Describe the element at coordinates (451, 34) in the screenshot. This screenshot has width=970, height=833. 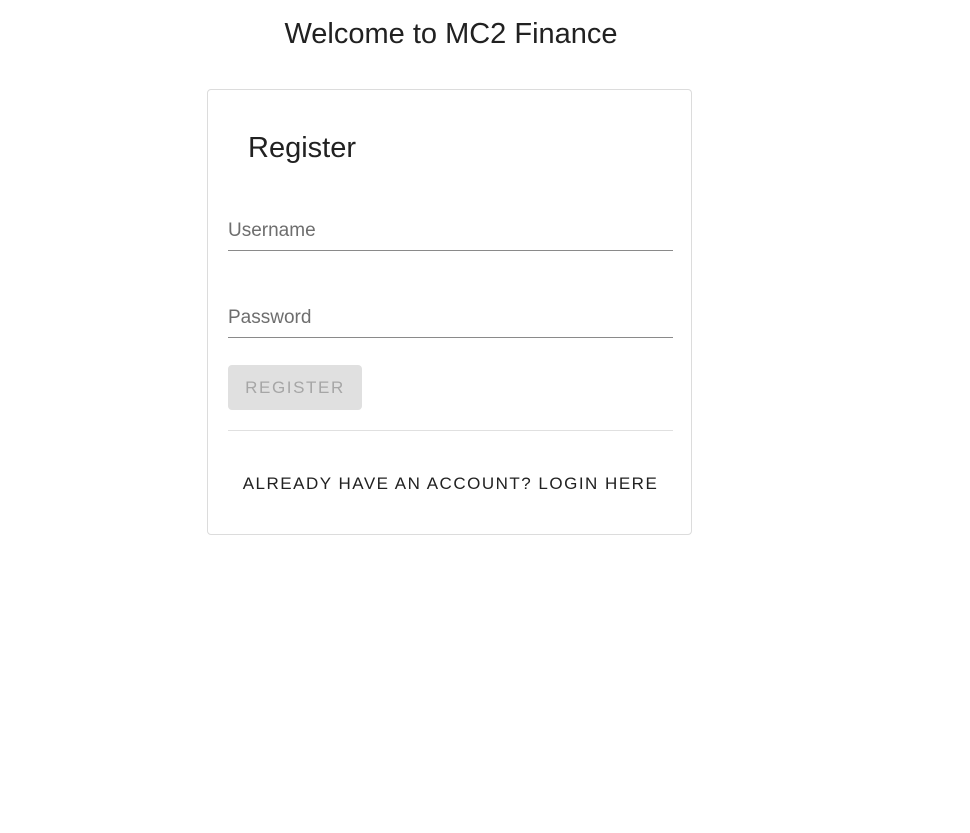
I see `page-title: Welcome to MC2 Finance` at that location.